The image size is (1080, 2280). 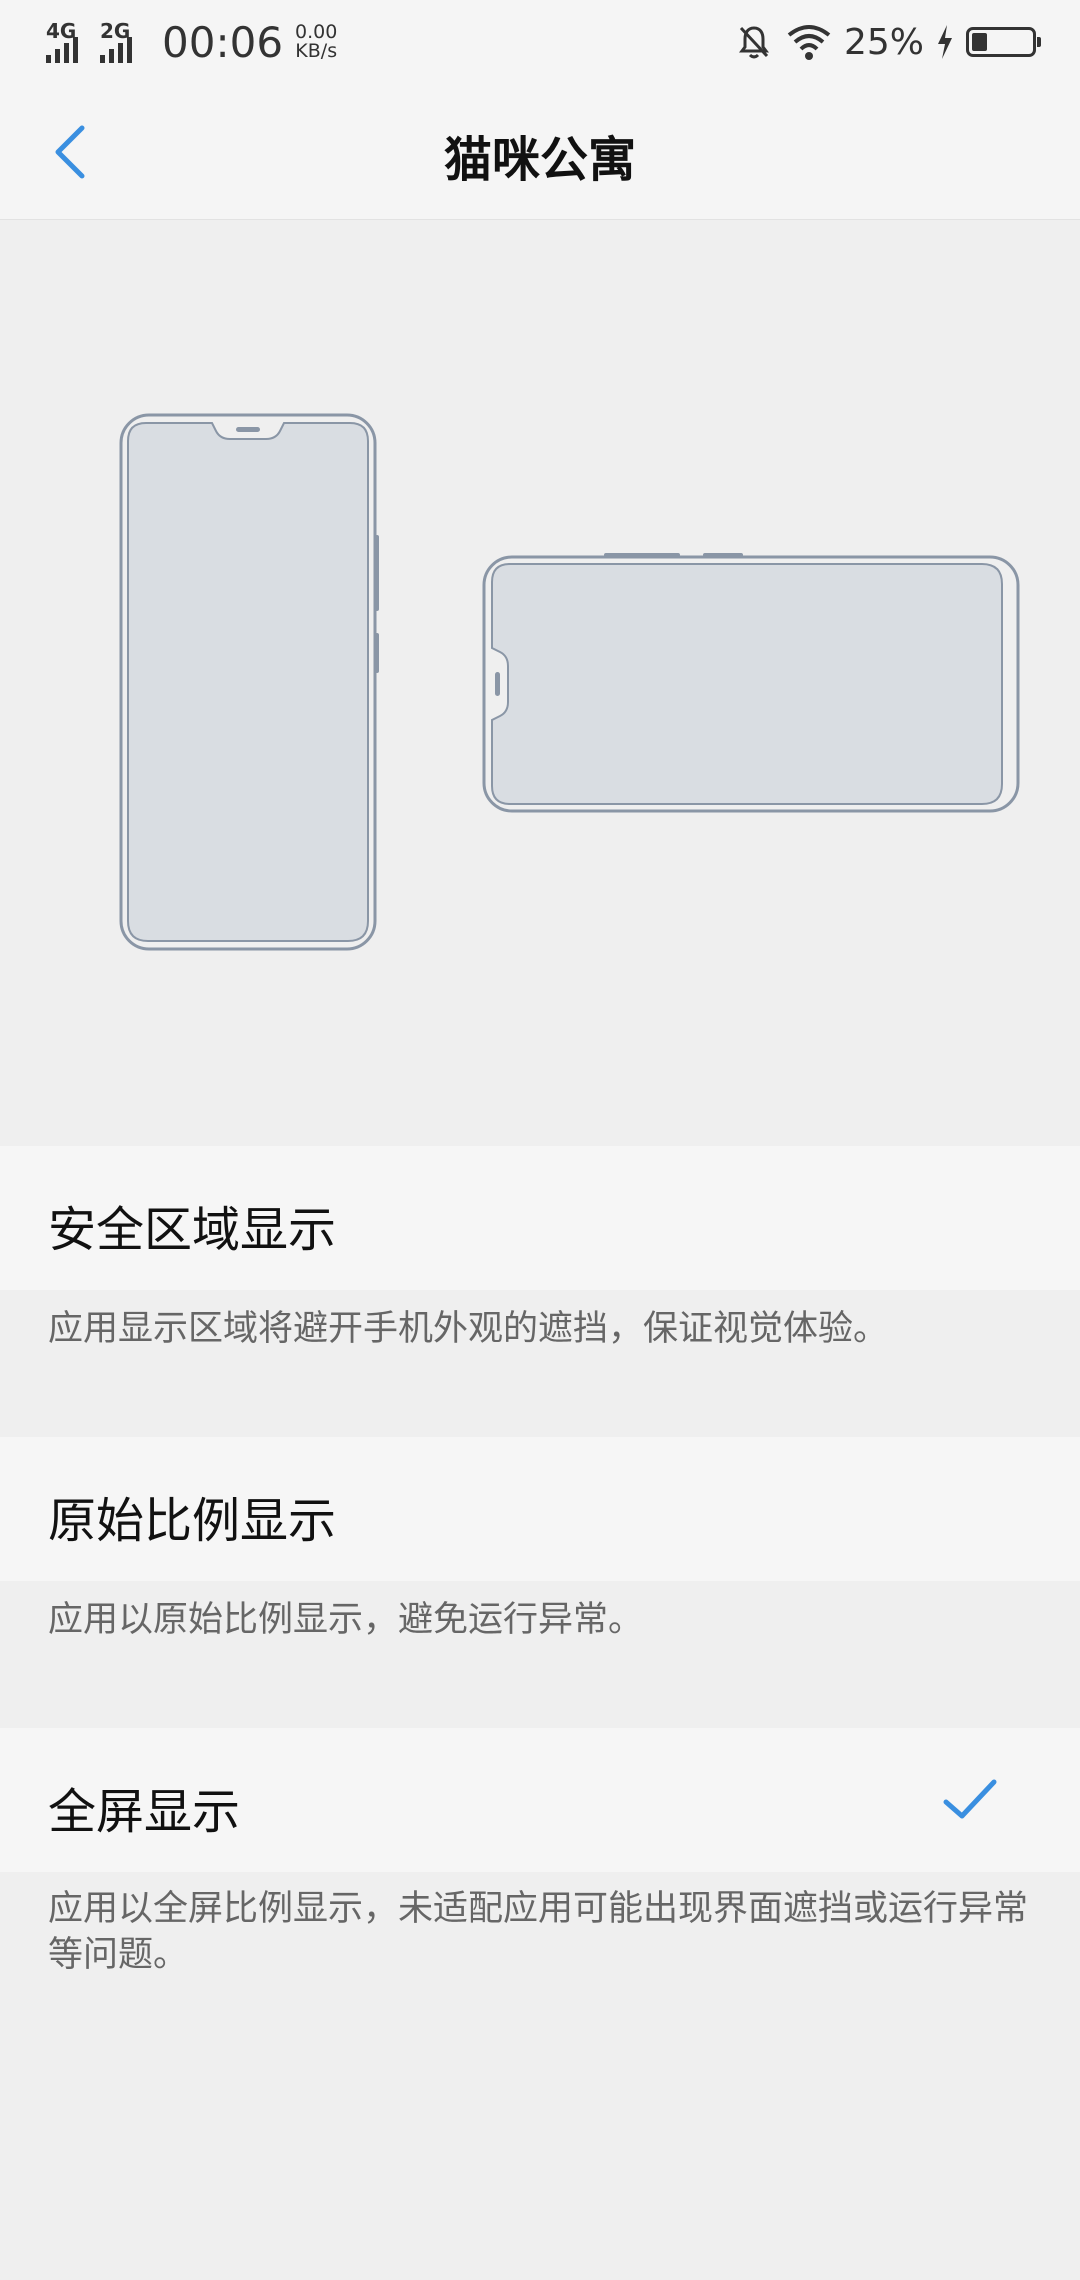 What do you see at coordinates (144, 1812) in the screenshot?
I see `option-label: 全屏显示` at bounding box center [144, 1812].